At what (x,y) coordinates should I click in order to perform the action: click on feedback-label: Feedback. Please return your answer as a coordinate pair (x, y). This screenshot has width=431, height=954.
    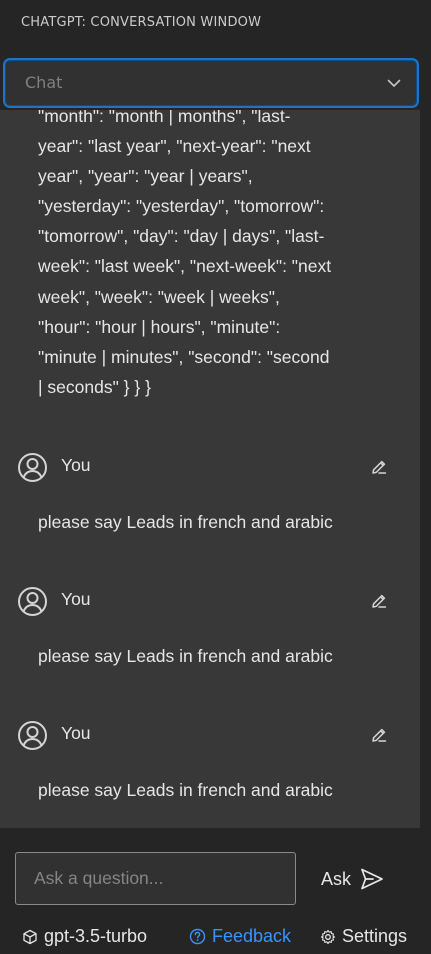
    Looking at the image, I should click on (252, 936).